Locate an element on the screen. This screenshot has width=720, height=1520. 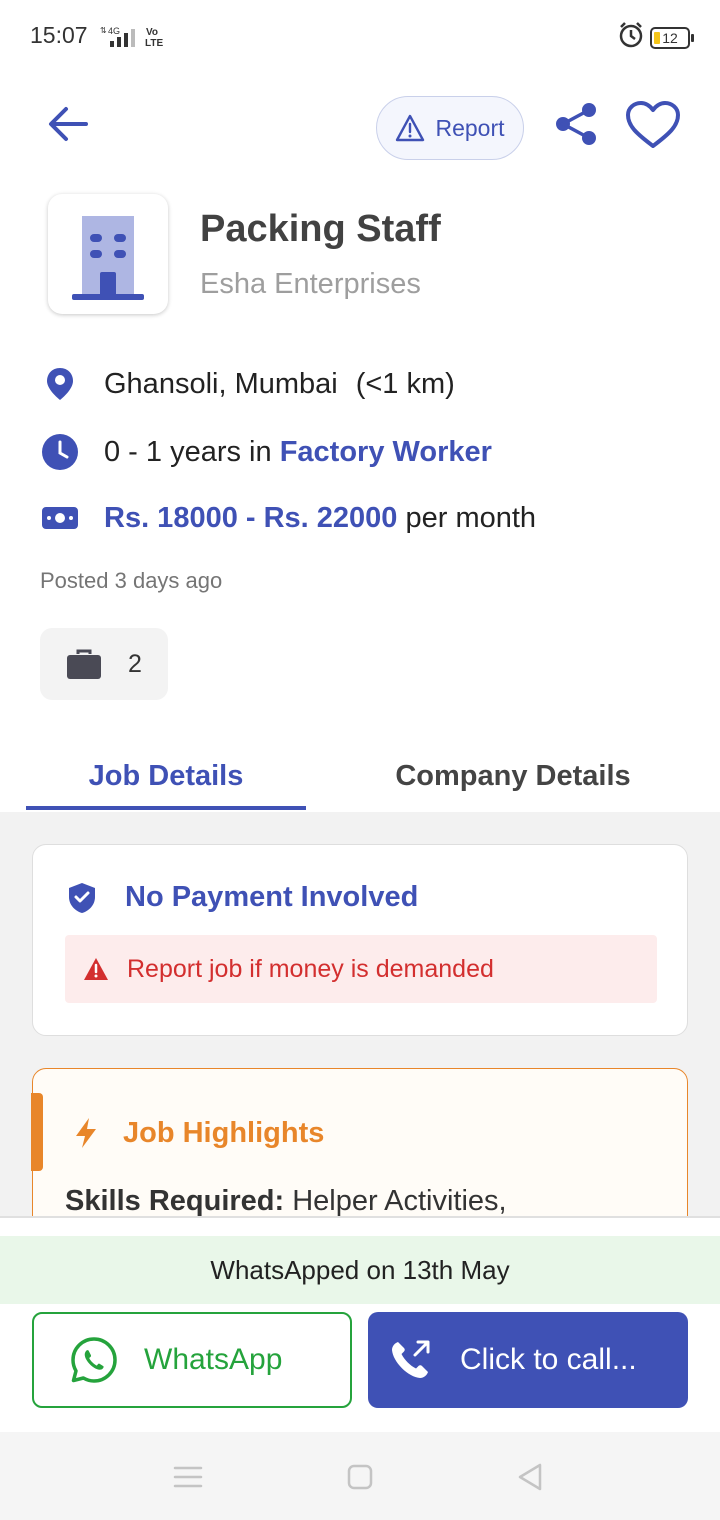
svg-text: Vo is located at coordinates (152, 32).